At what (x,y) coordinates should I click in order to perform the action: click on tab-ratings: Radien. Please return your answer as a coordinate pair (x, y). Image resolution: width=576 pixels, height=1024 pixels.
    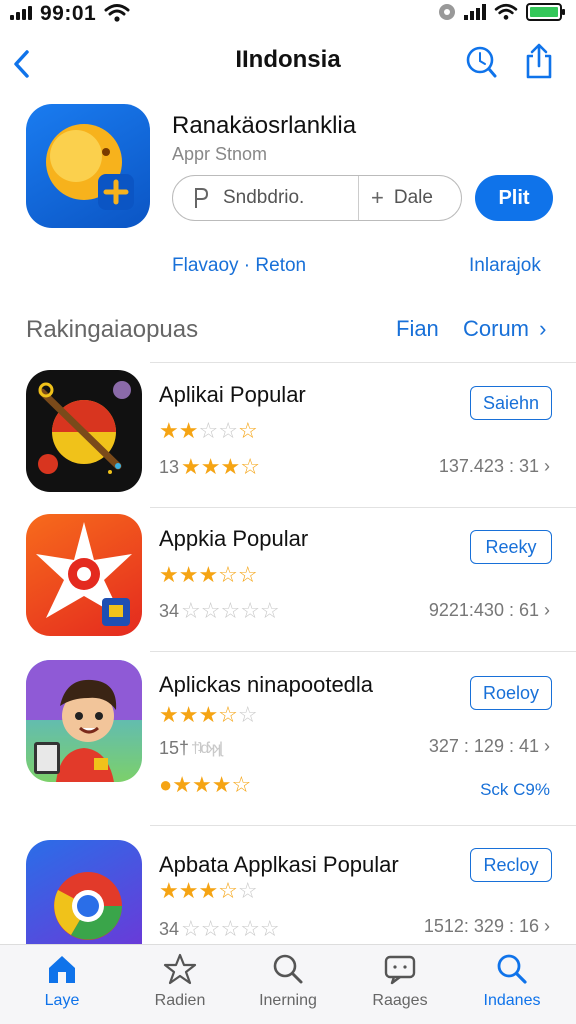
    Looking at the image, I should click on (180, 981).